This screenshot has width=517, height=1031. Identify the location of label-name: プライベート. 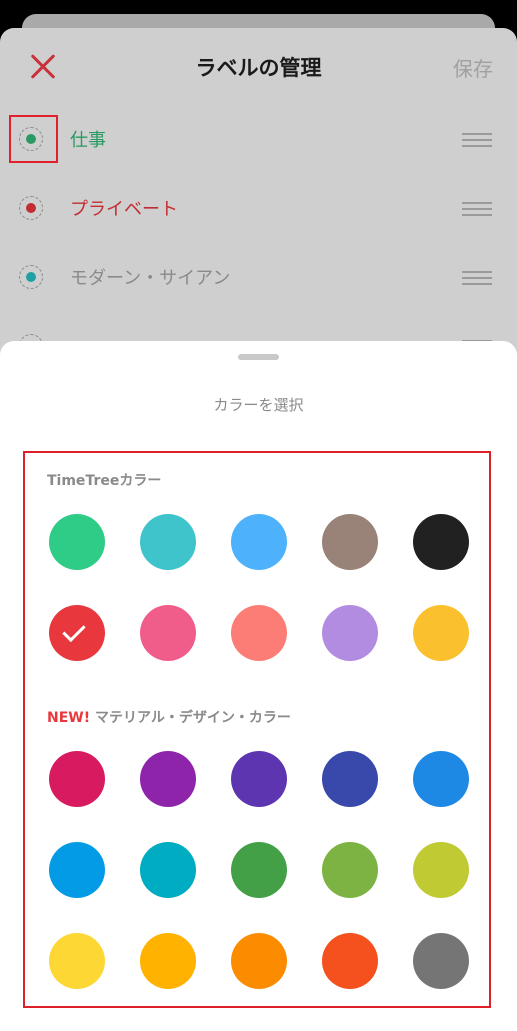
(124, 209).